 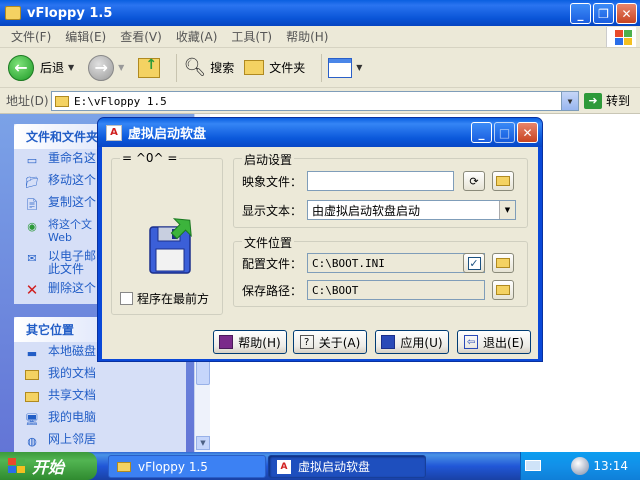 I want to click on copy-icon: 📄︎, so click(x=32, y=204).